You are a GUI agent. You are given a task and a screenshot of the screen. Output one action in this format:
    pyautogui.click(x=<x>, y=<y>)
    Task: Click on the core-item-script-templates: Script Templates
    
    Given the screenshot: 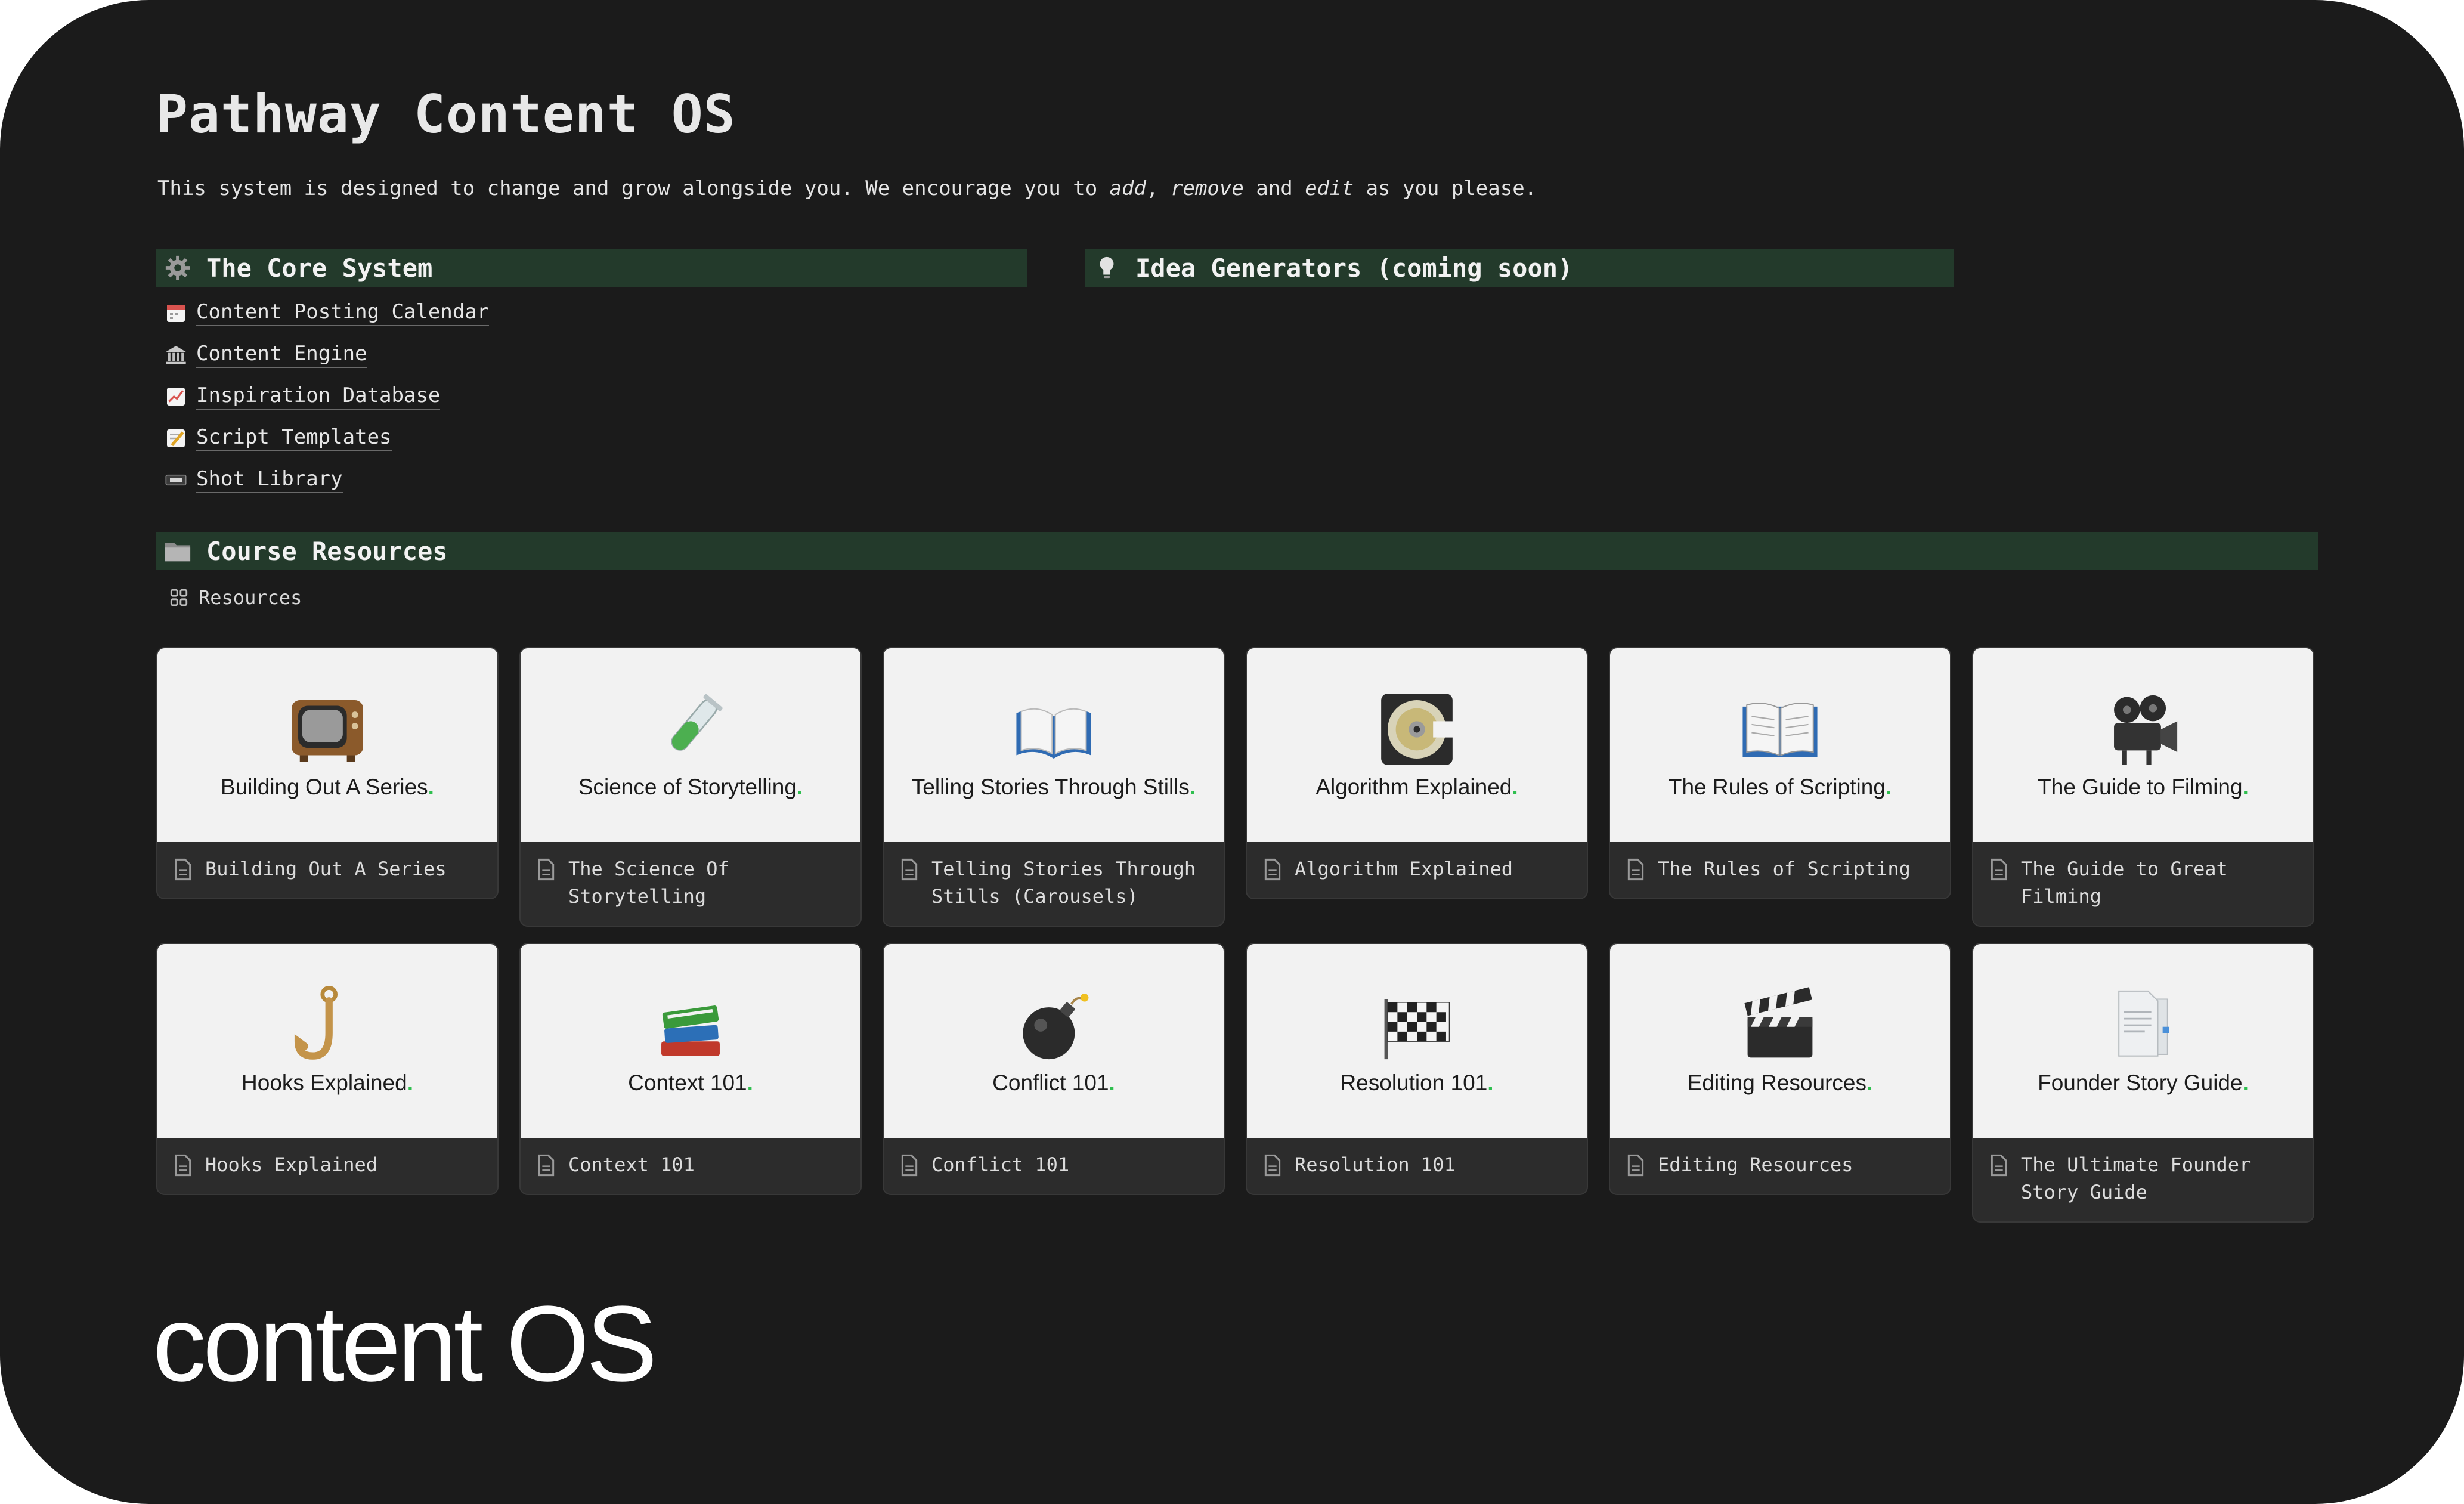 What is the action you would take?
    pyautogui.click(x=327, y=438)
    